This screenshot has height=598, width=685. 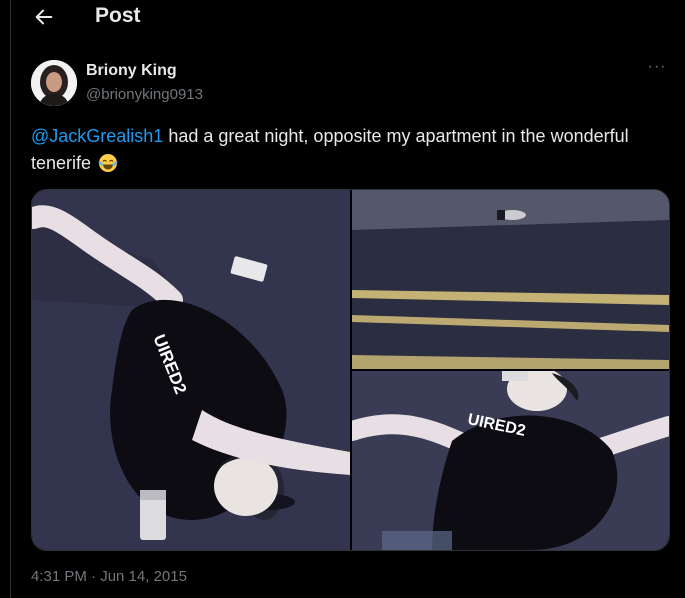 I want to click on author-handle: @brionyking0913, so click(x=144, y=94).